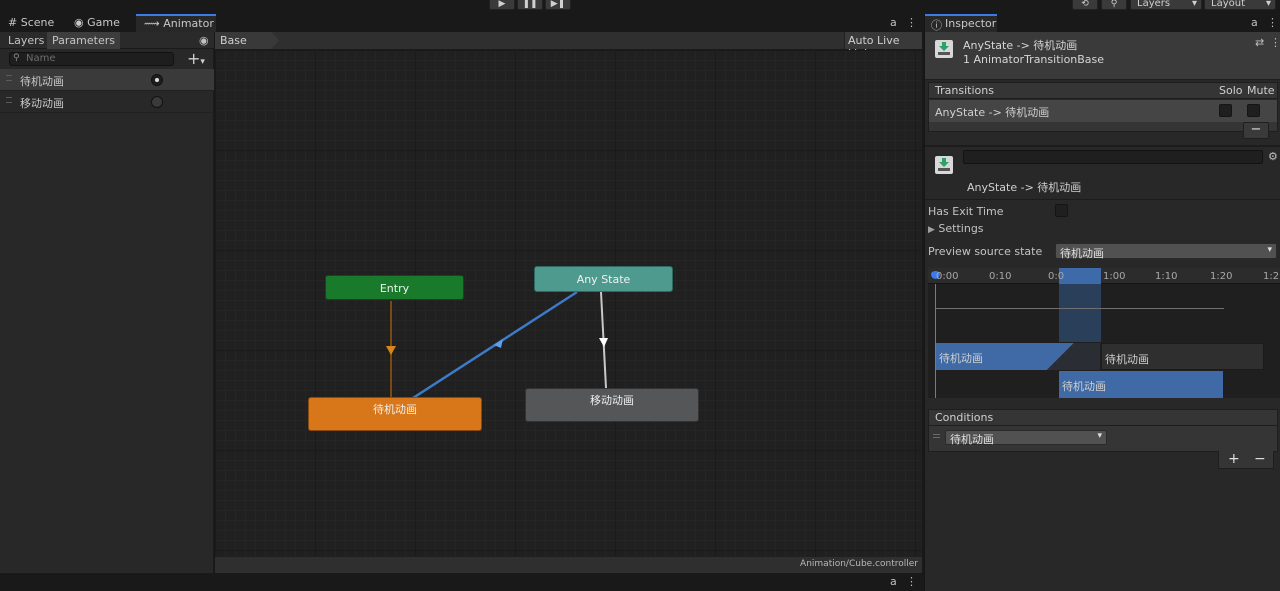 The width and height of the screenshot is (1280, 591). Describe the element at coordinates (1080, 276) in the screenshot. I see `transition-blend-marker` at that location.